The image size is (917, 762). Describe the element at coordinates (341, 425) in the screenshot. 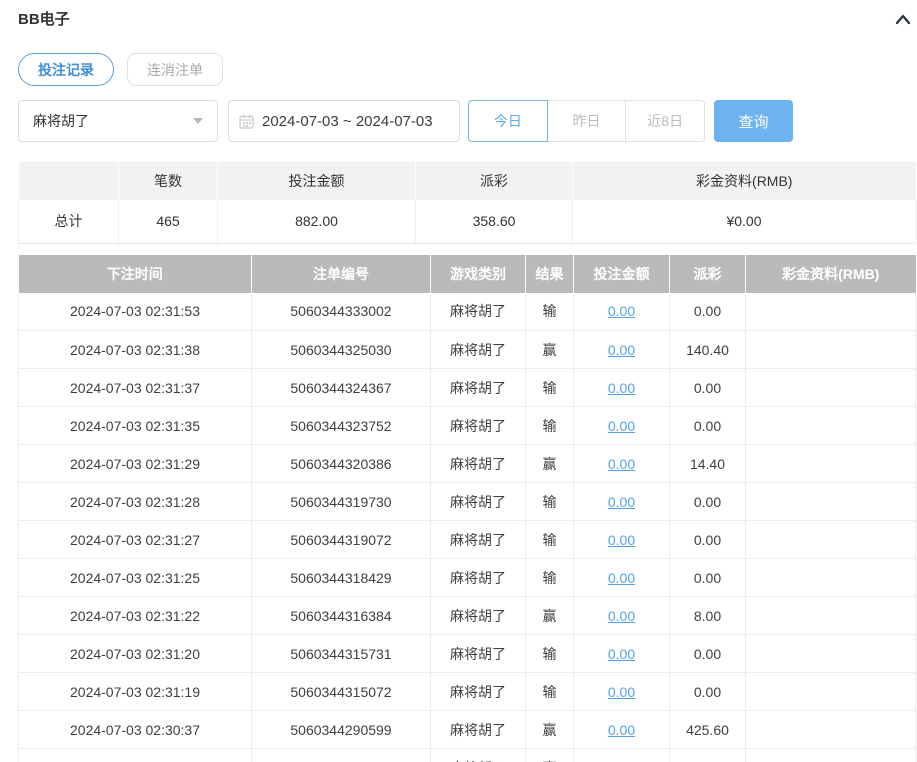

I see `cell-order-number: 5060344323752` at that location.